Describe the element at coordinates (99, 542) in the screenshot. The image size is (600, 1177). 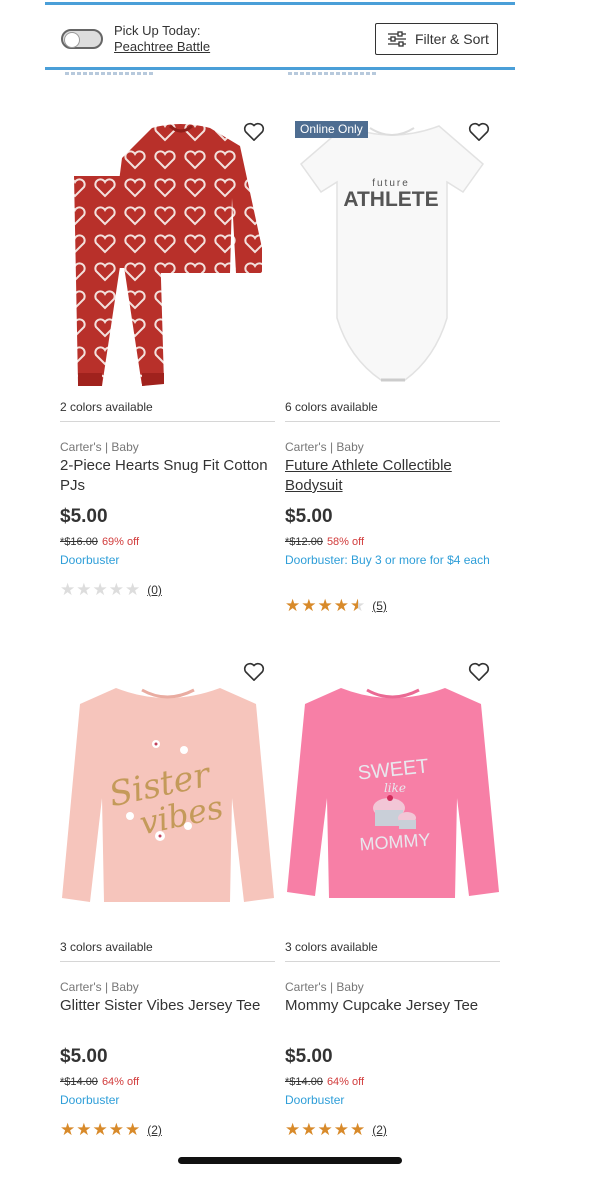
I see `price-comparison: *$16.00 69% off` at that location.